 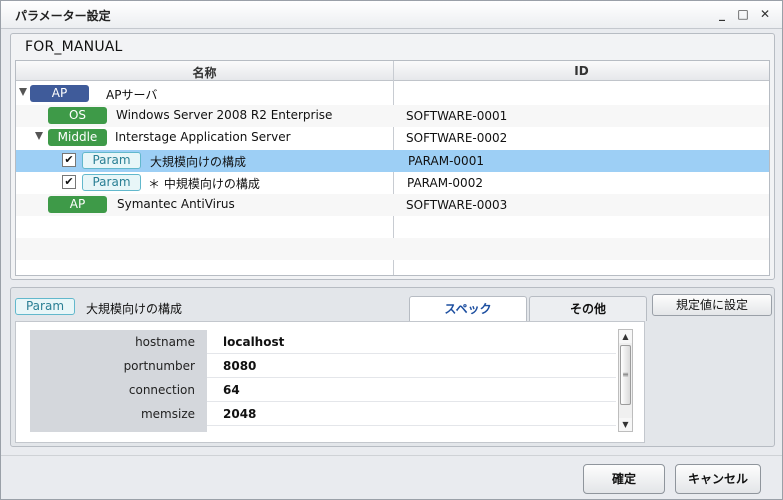 What do you see at coordinates (118, 366) in the screenshot?
I see `spec-key: portnumber` at bounding box center [118, 366].